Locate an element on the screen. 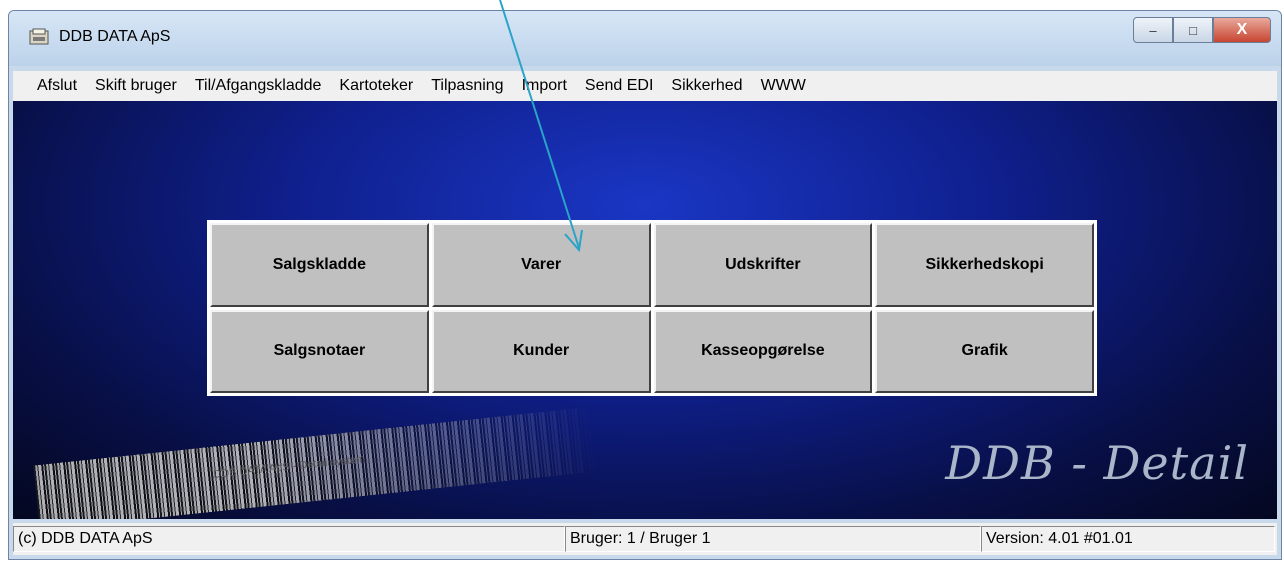 The width and height of the screenshot is (1284, 564). annotation-arrow is located at coordinates (541, 126).